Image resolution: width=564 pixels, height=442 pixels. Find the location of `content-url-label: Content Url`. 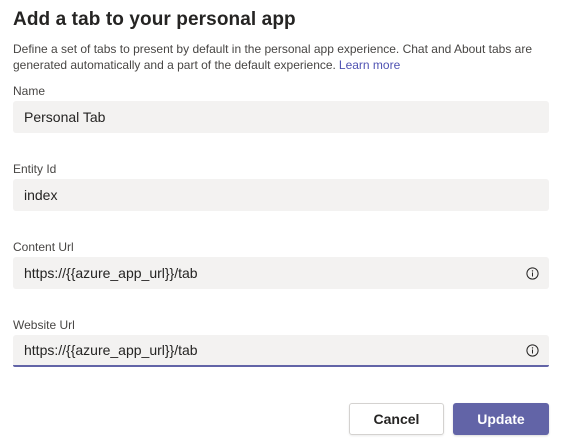

content-url-label: Content Url is located at coordinates (43, 247).